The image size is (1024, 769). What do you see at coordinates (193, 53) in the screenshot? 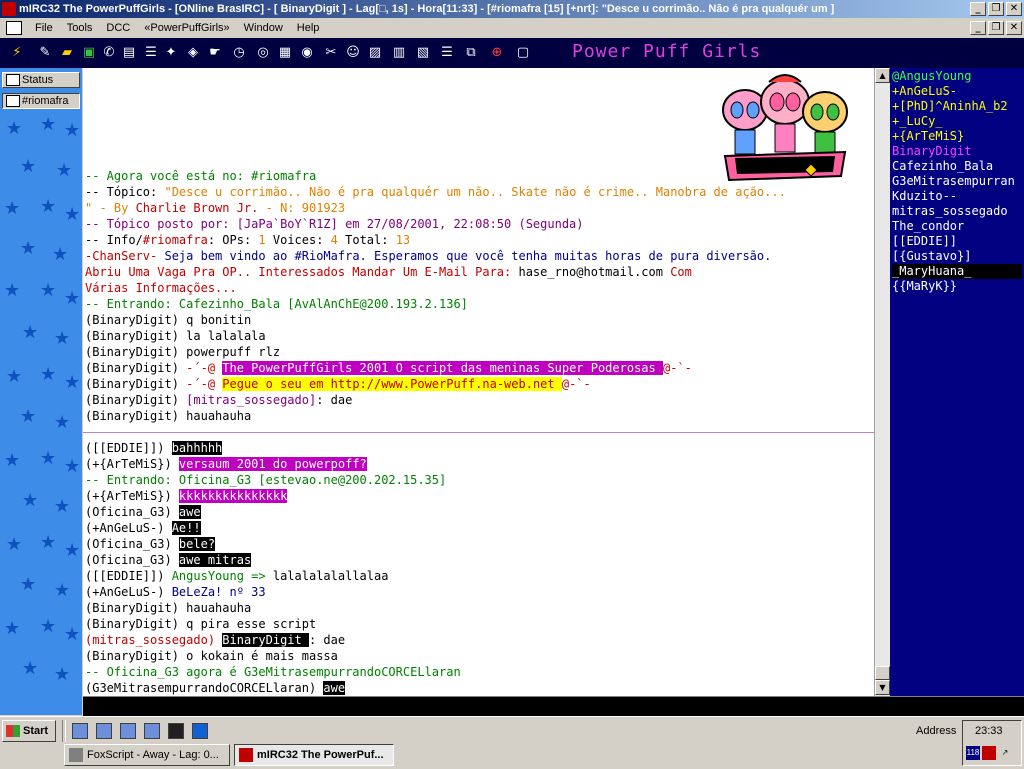
I see `ignore-icon: ◈` at bounding box center [193, 53].